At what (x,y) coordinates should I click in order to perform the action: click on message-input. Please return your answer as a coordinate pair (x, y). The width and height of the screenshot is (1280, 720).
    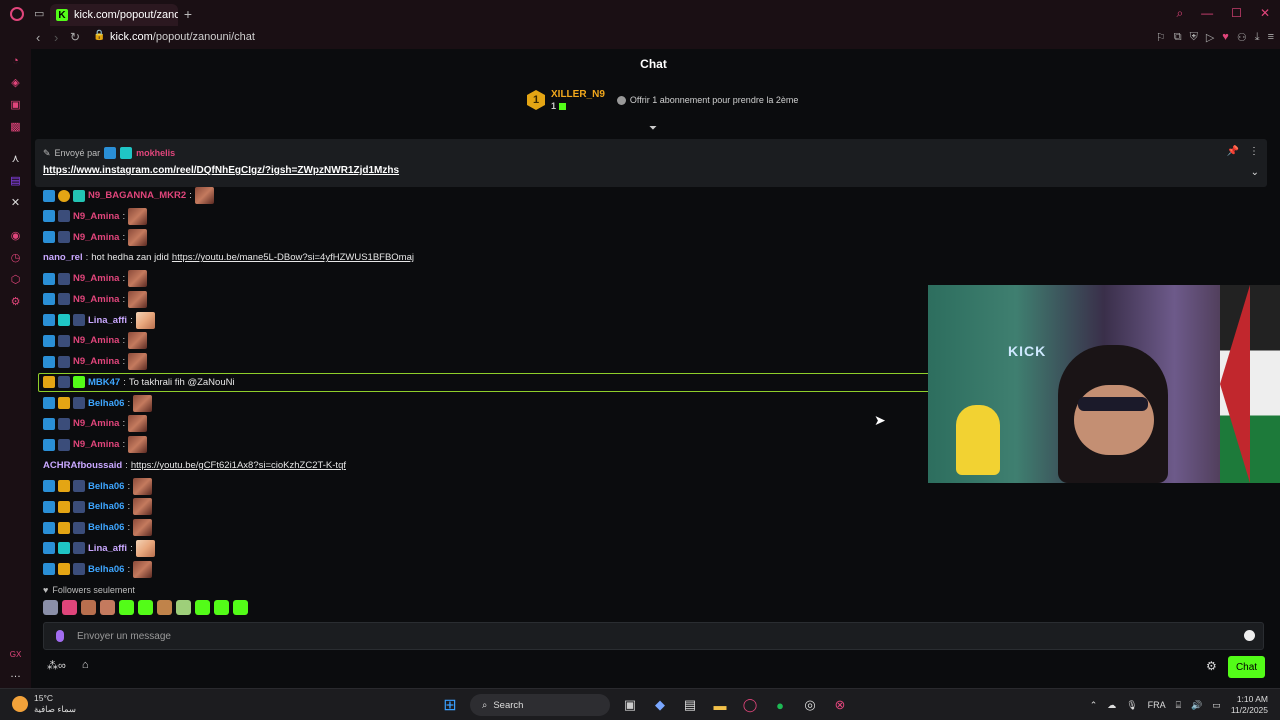
    Looking at the image, I should click on (634, 636).